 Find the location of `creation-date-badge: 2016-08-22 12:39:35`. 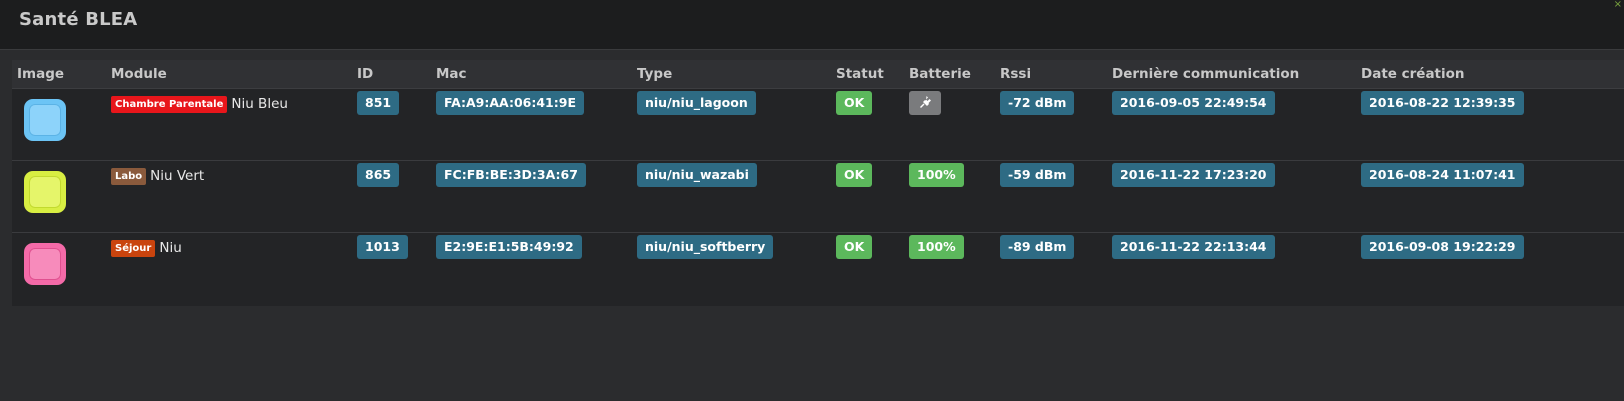

creation-date-badge: 2016-08-22 12:39:35 is located at coordinates (1442, 103).